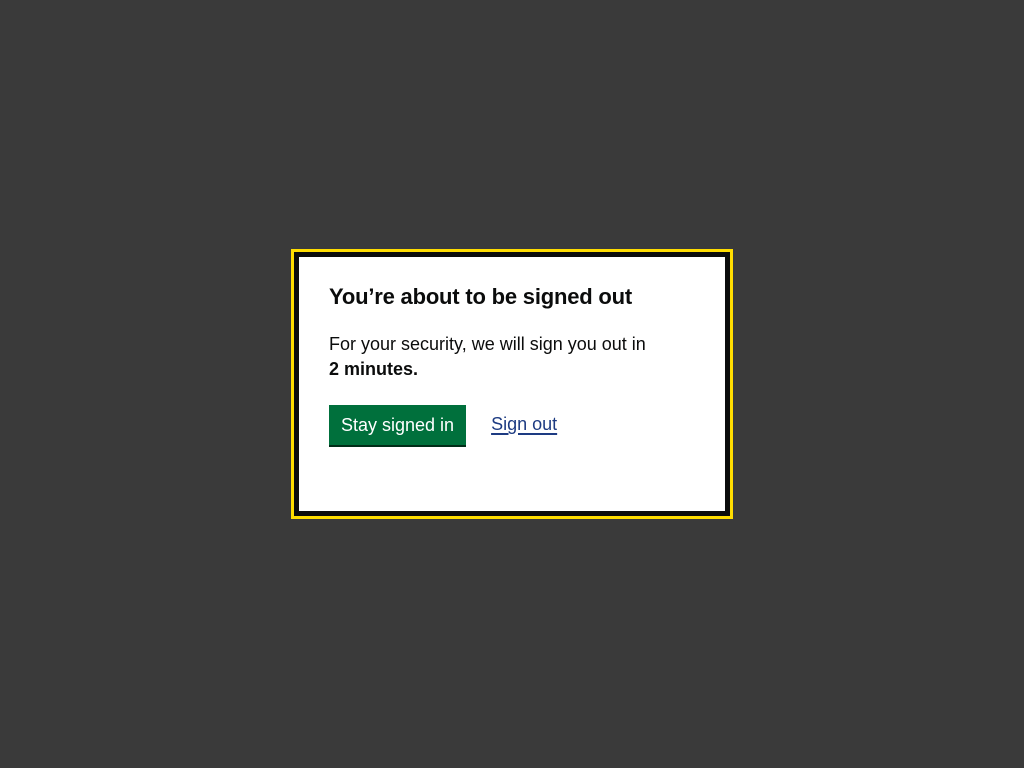 The height and width of the screenshot is (768, 1024). I want to click on countdown-timer: 2 minutes., so click(374, 368).